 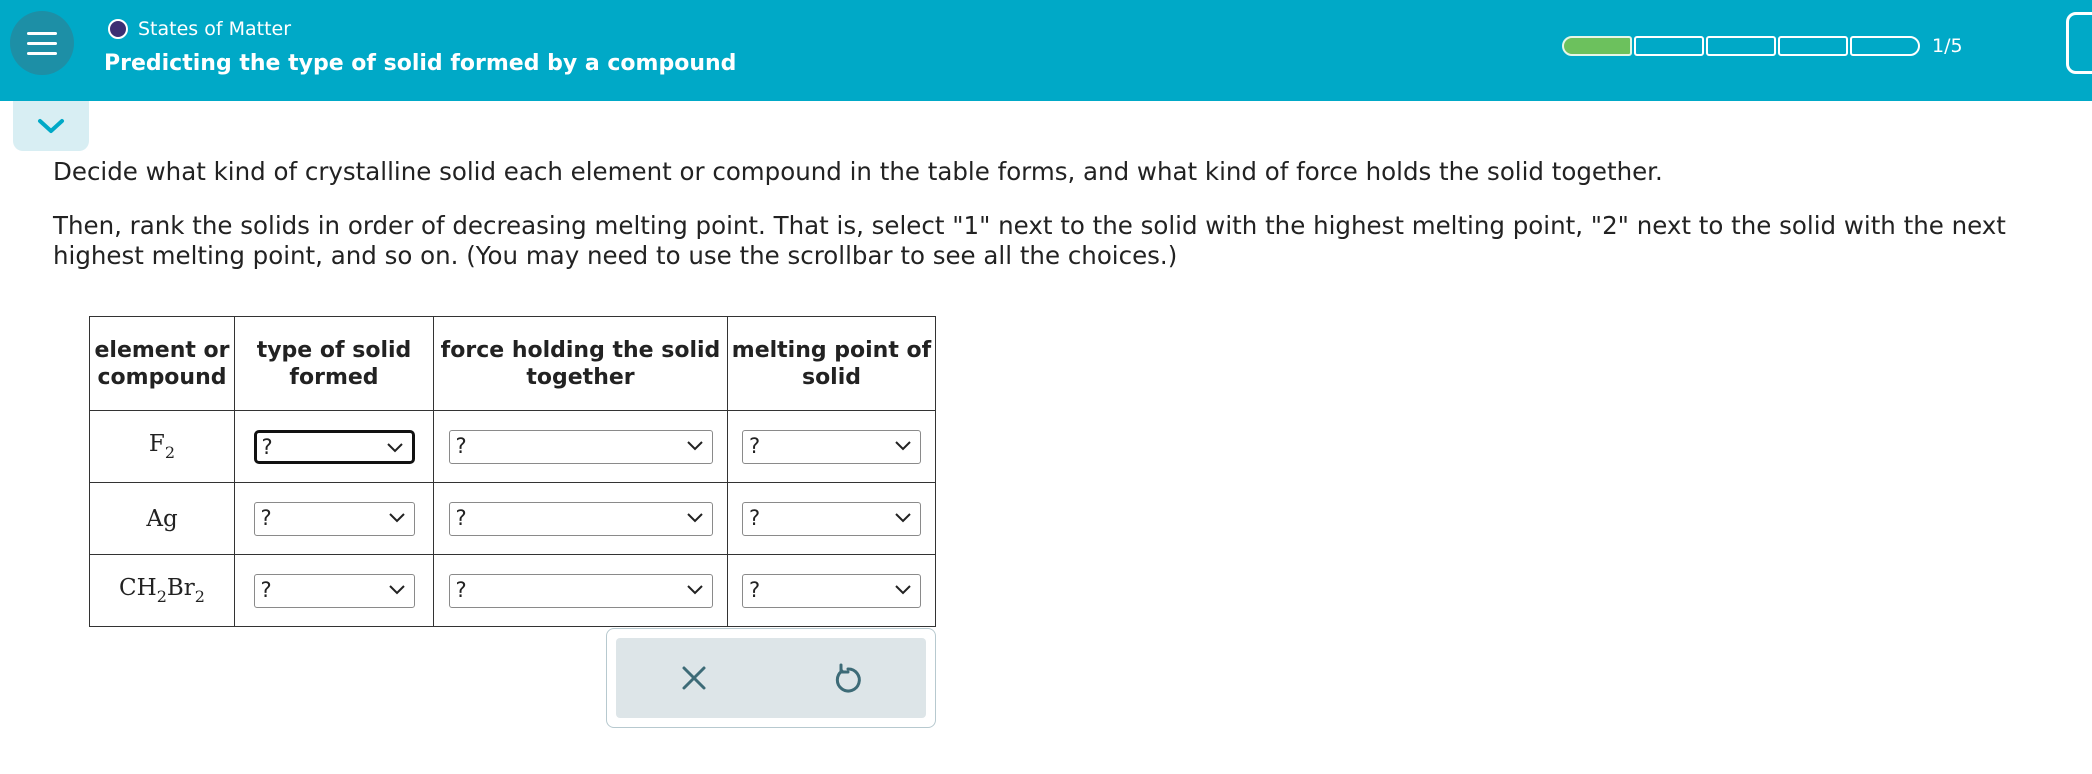 I want to click on compound-formula: F2, so click(x=162, y=446).